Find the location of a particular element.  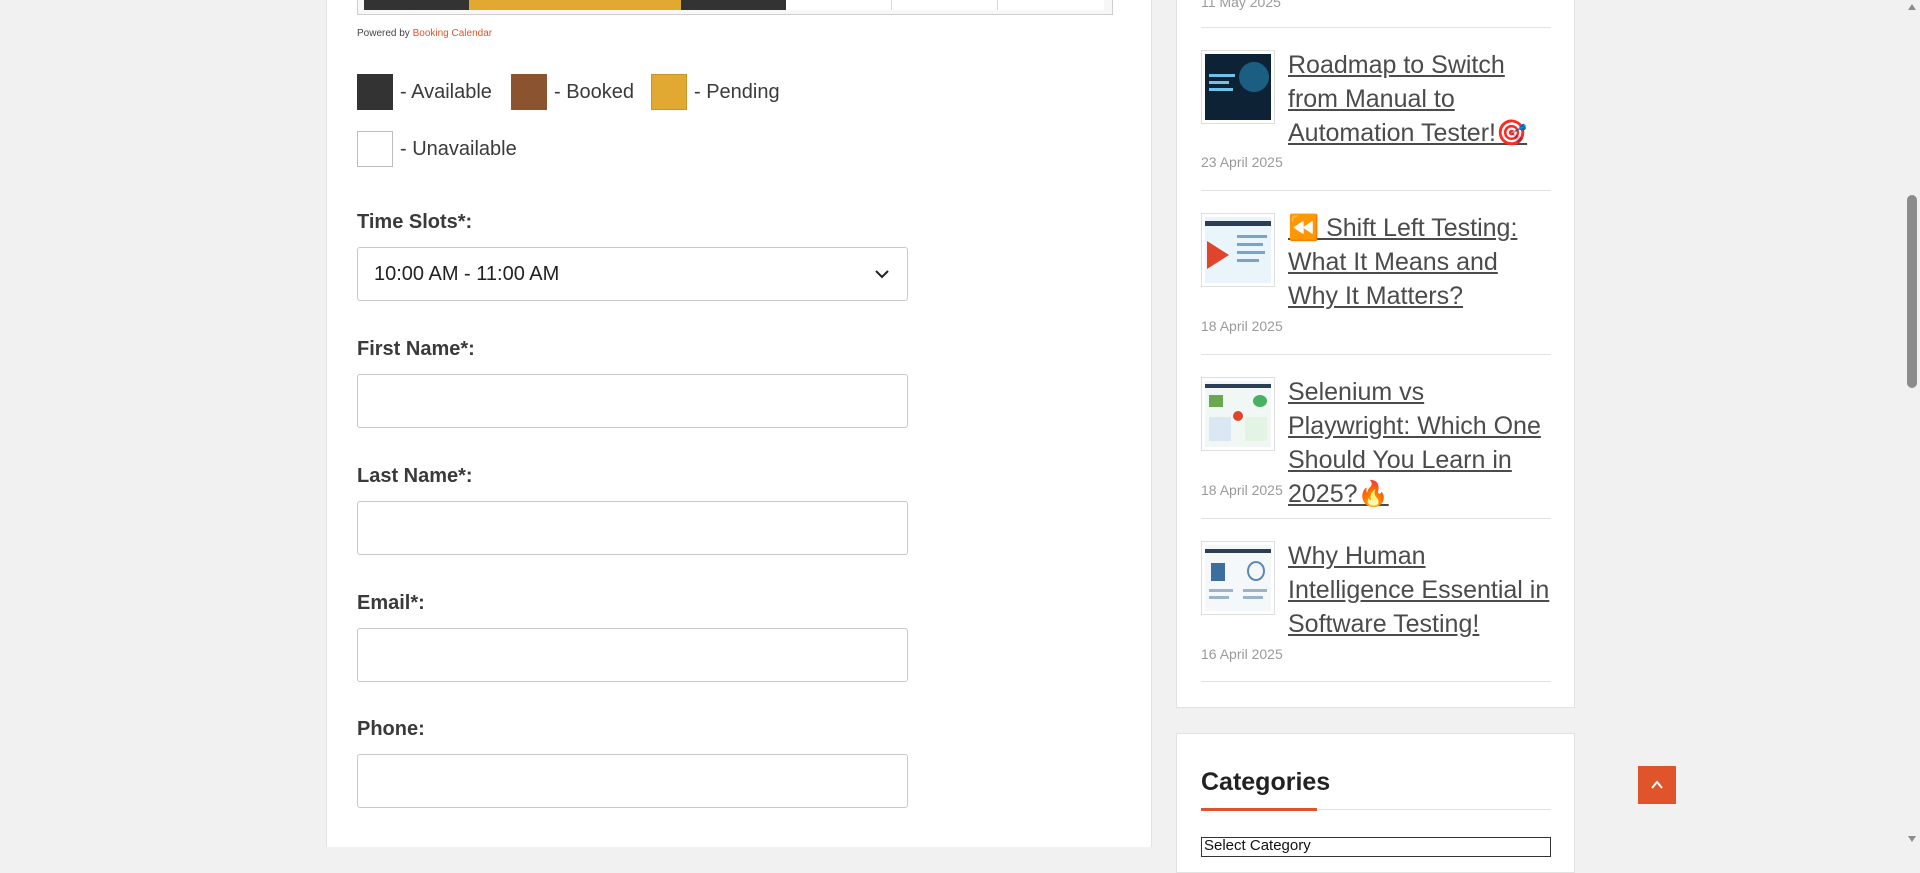

legend-label: - Pending is located at coordinates (737, 91).